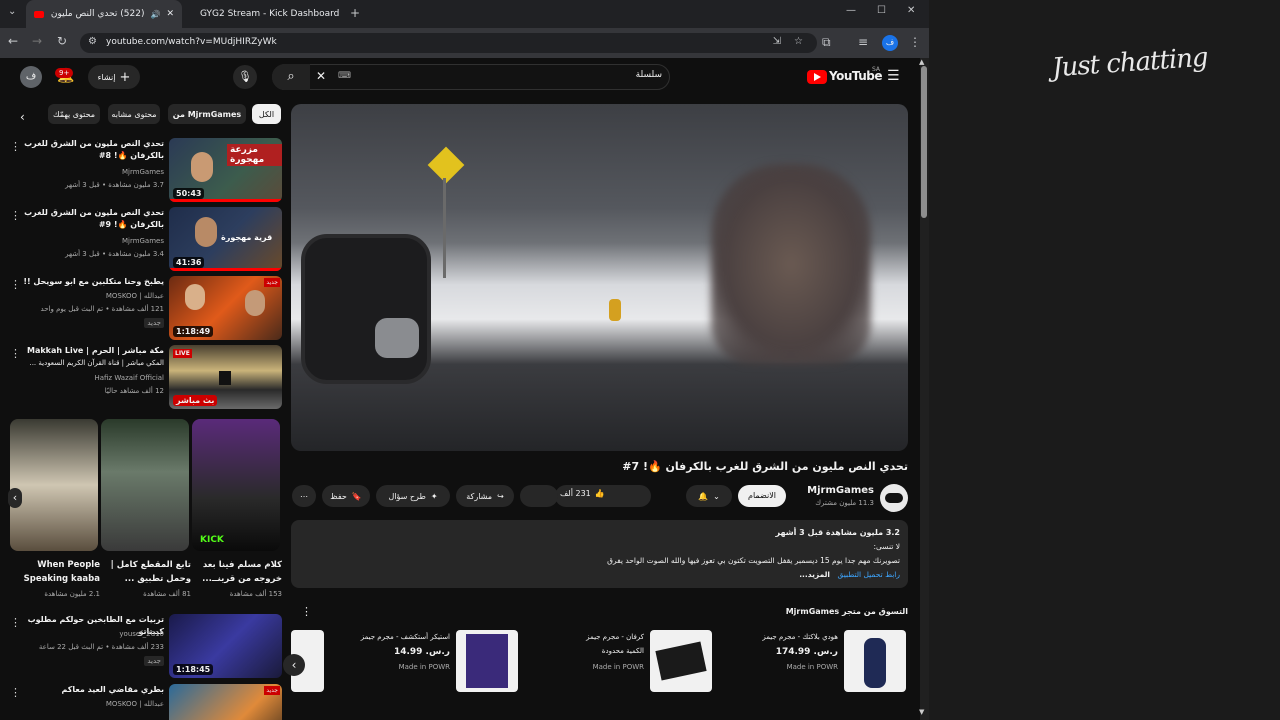 The height and width of the screenshot is (720, 1280). Describe the element at coordinates (921, 712) in the screenshot. I see `scroll-down-icon: ▼` at that location.